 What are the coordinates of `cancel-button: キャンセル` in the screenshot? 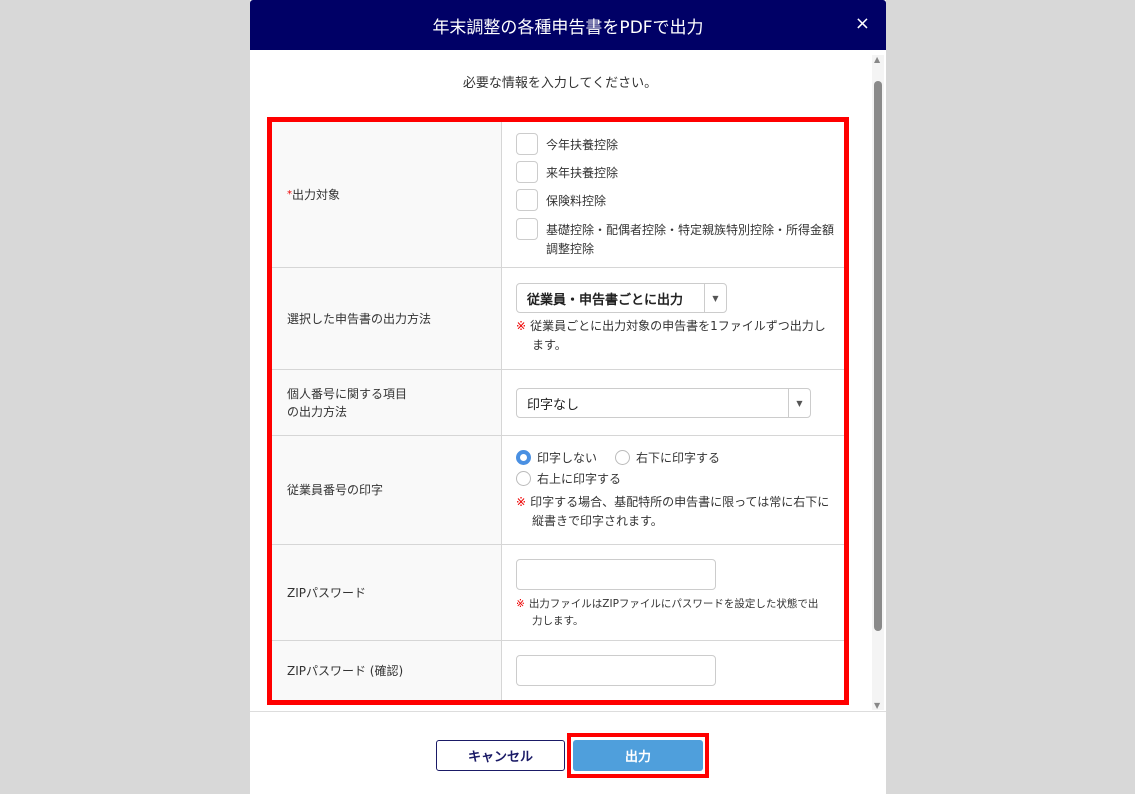 It's located at (500, 755).